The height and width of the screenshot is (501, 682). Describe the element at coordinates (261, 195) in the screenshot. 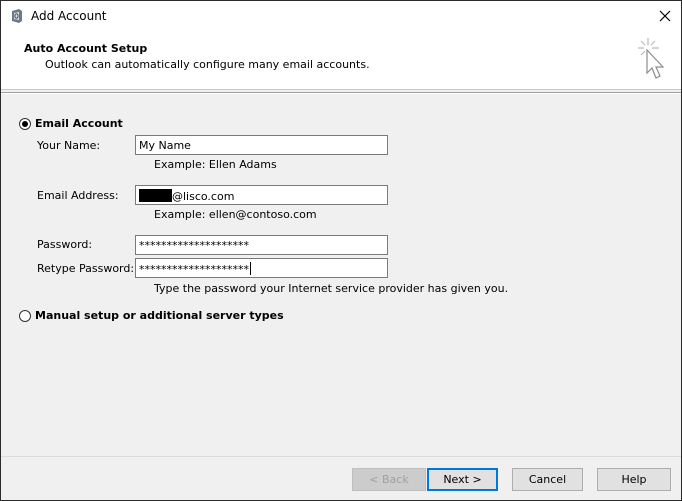

I see `email-address-input: @lisco.com` at that location.